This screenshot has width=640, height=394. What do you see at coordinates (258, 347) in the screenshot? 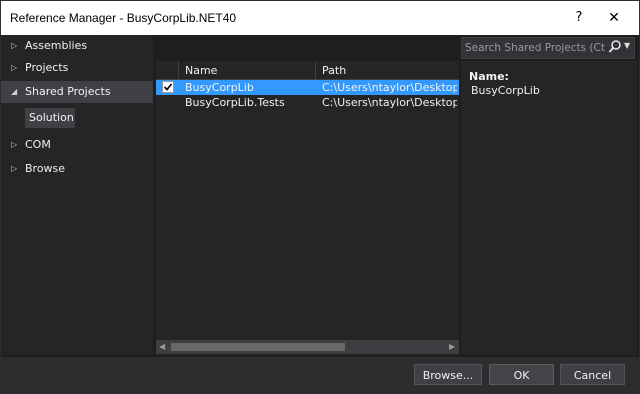
I see `scrollbar-thumb` at bounding box center [258, 347].